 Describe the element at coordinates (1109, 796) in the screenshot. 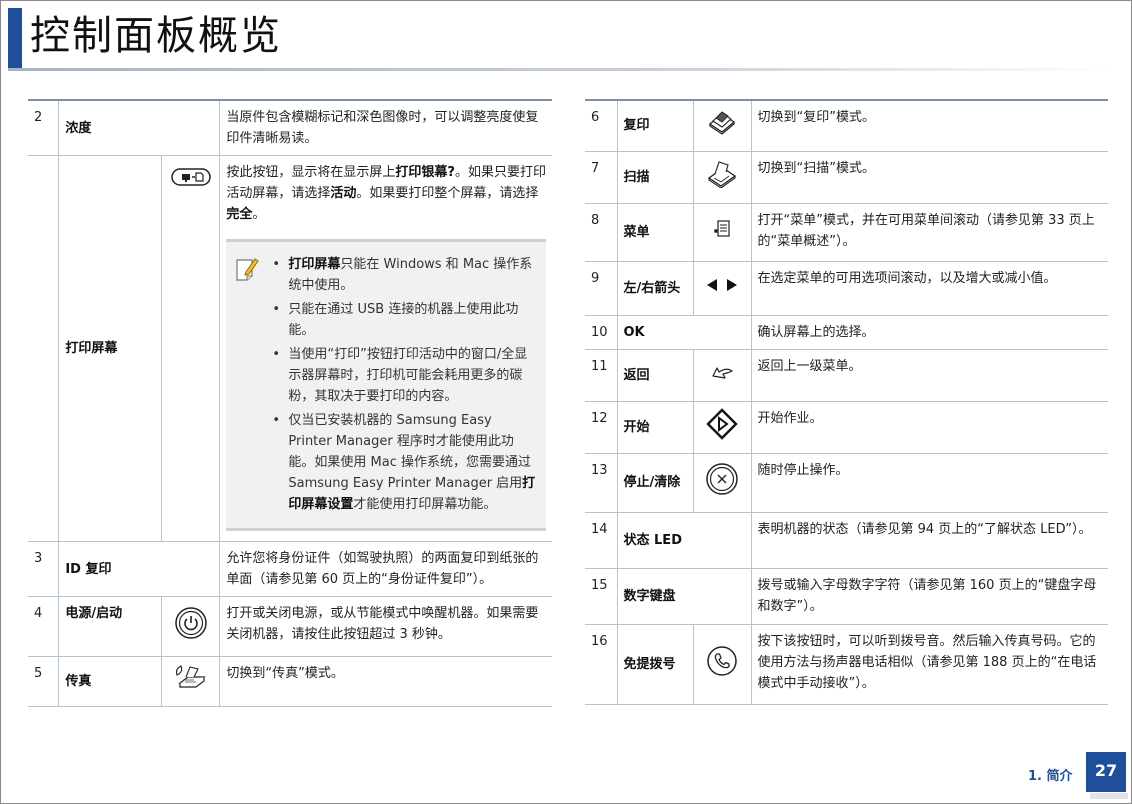

I see `page-number-shadow` at that location.